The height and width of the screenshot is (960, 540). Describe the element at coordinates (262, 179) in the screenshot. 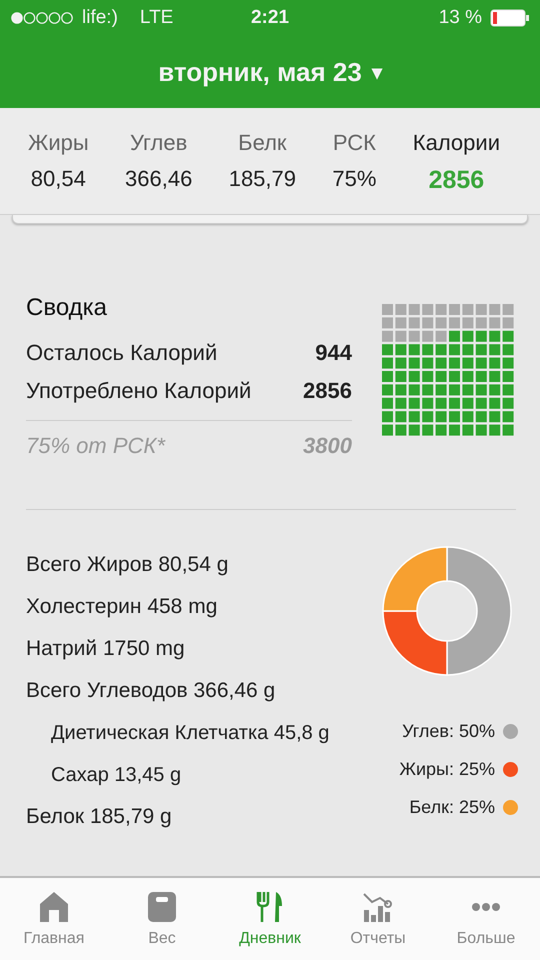

I see `macro-value: 185,79` at that location.